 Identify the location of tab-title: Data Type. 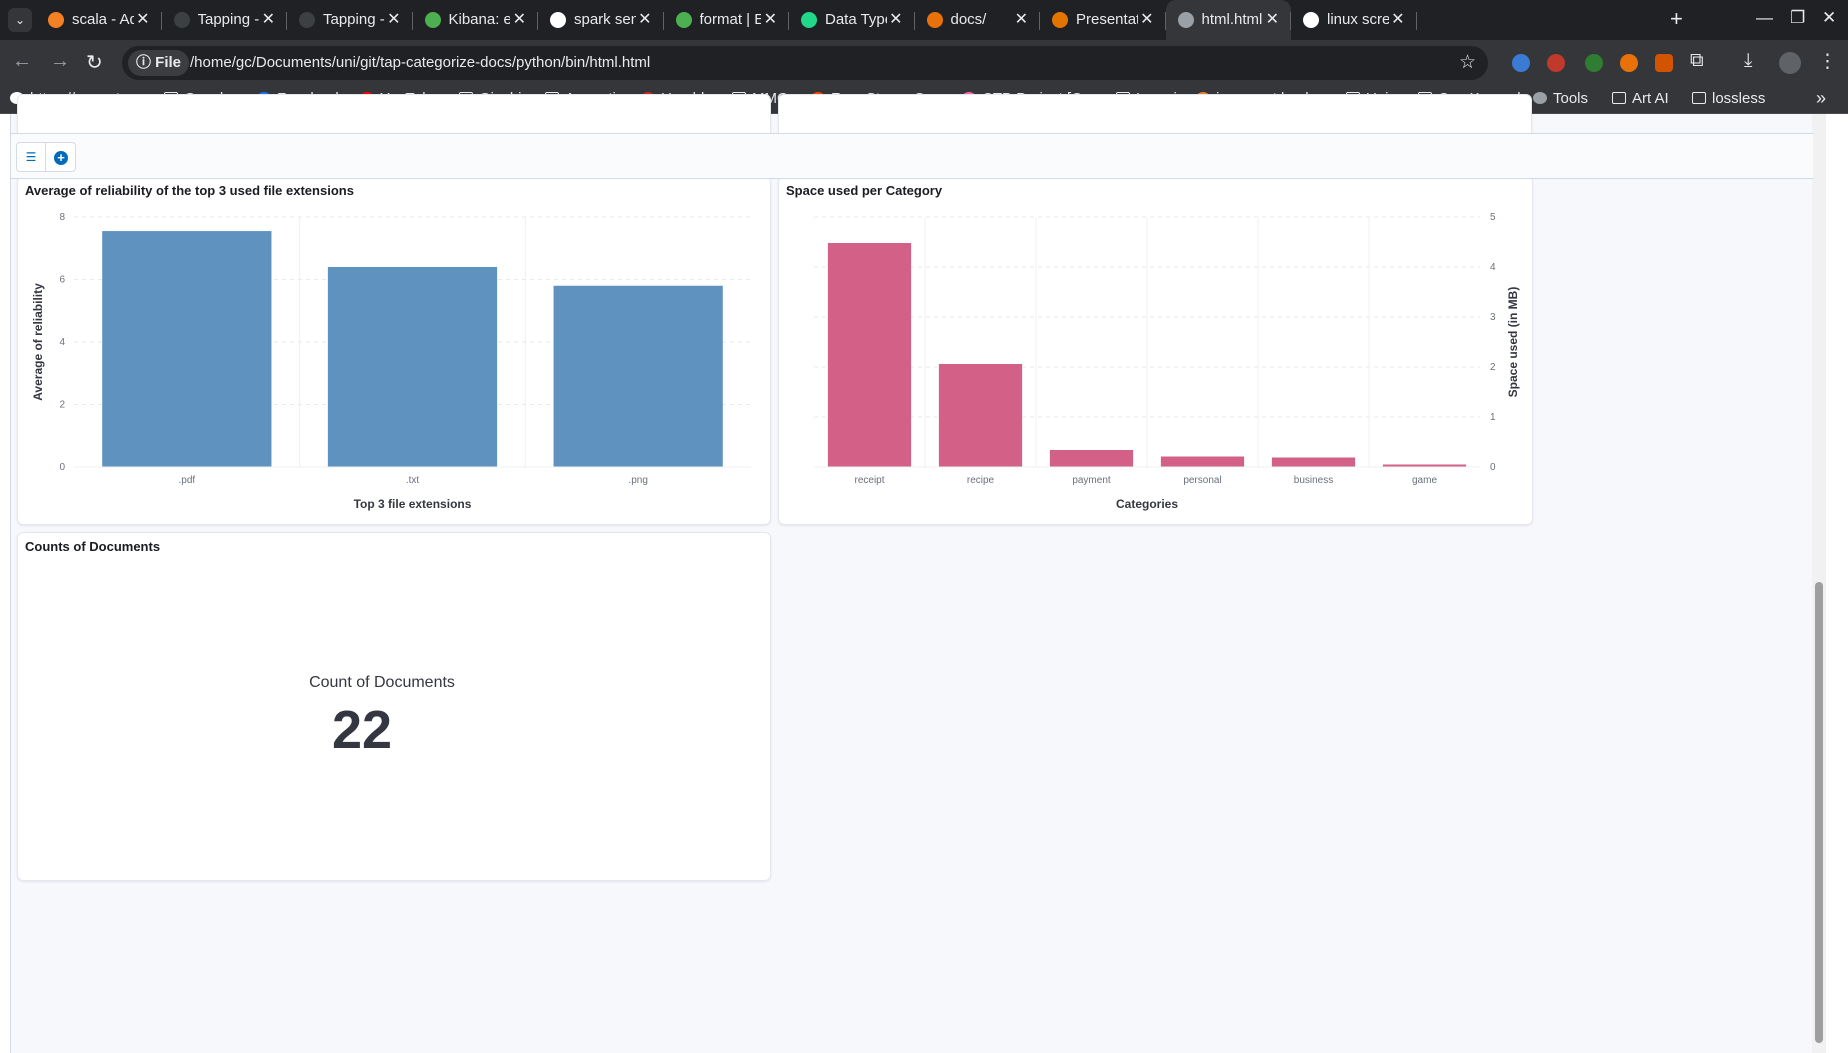
(856, 19).